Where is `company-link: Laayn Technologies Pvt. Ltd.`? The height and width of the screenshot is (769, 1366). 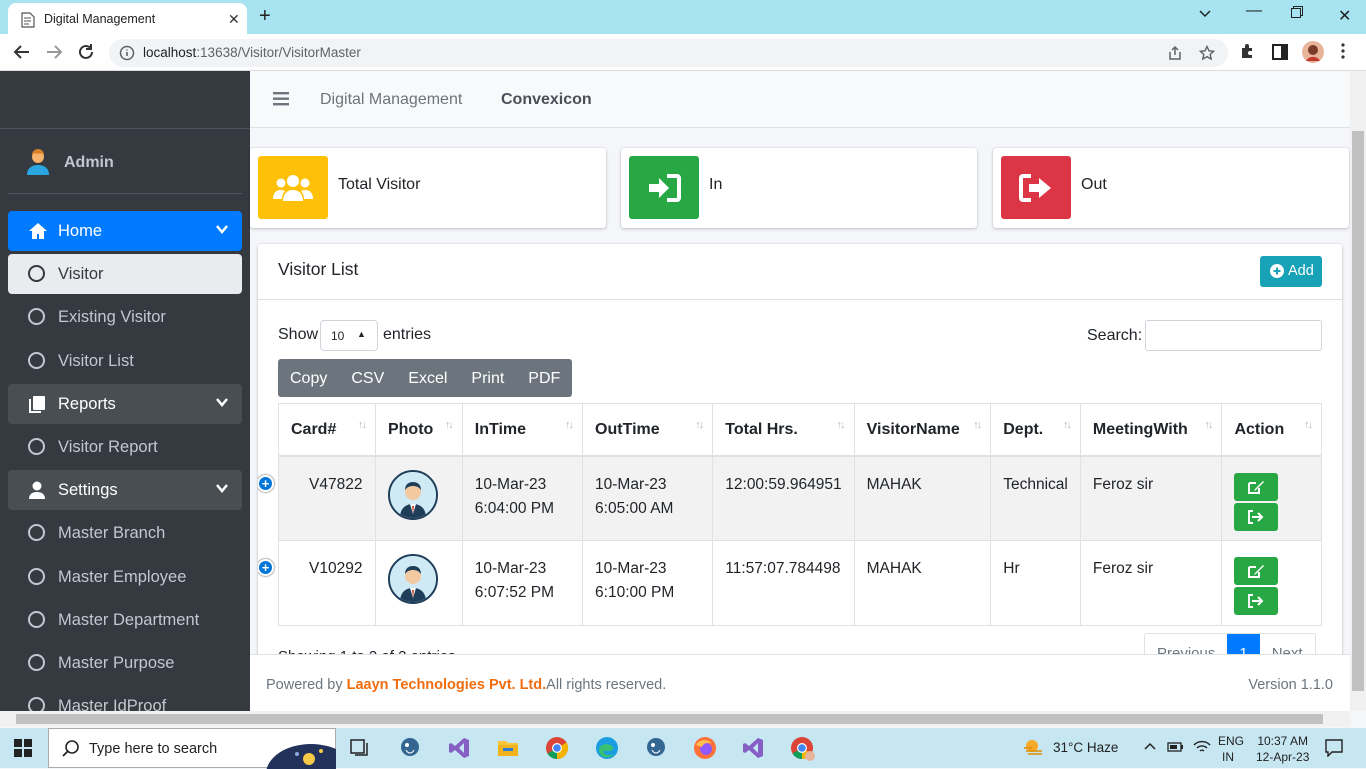 company-link: Laayn Technologies Pvt. Ltd. is located at coordinates (447, 685).